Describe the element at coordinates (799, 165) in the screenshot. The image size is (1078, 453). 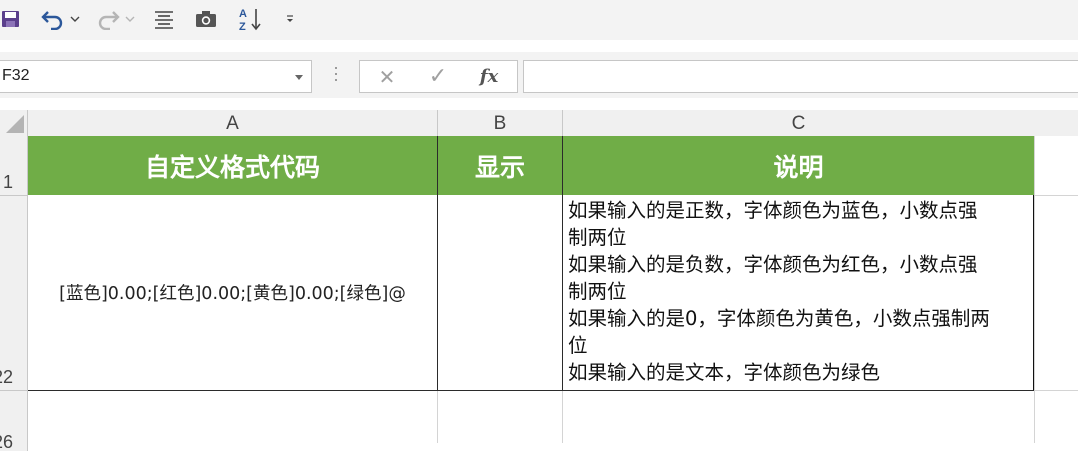
I see `header-cell-description: 说明` at that location.